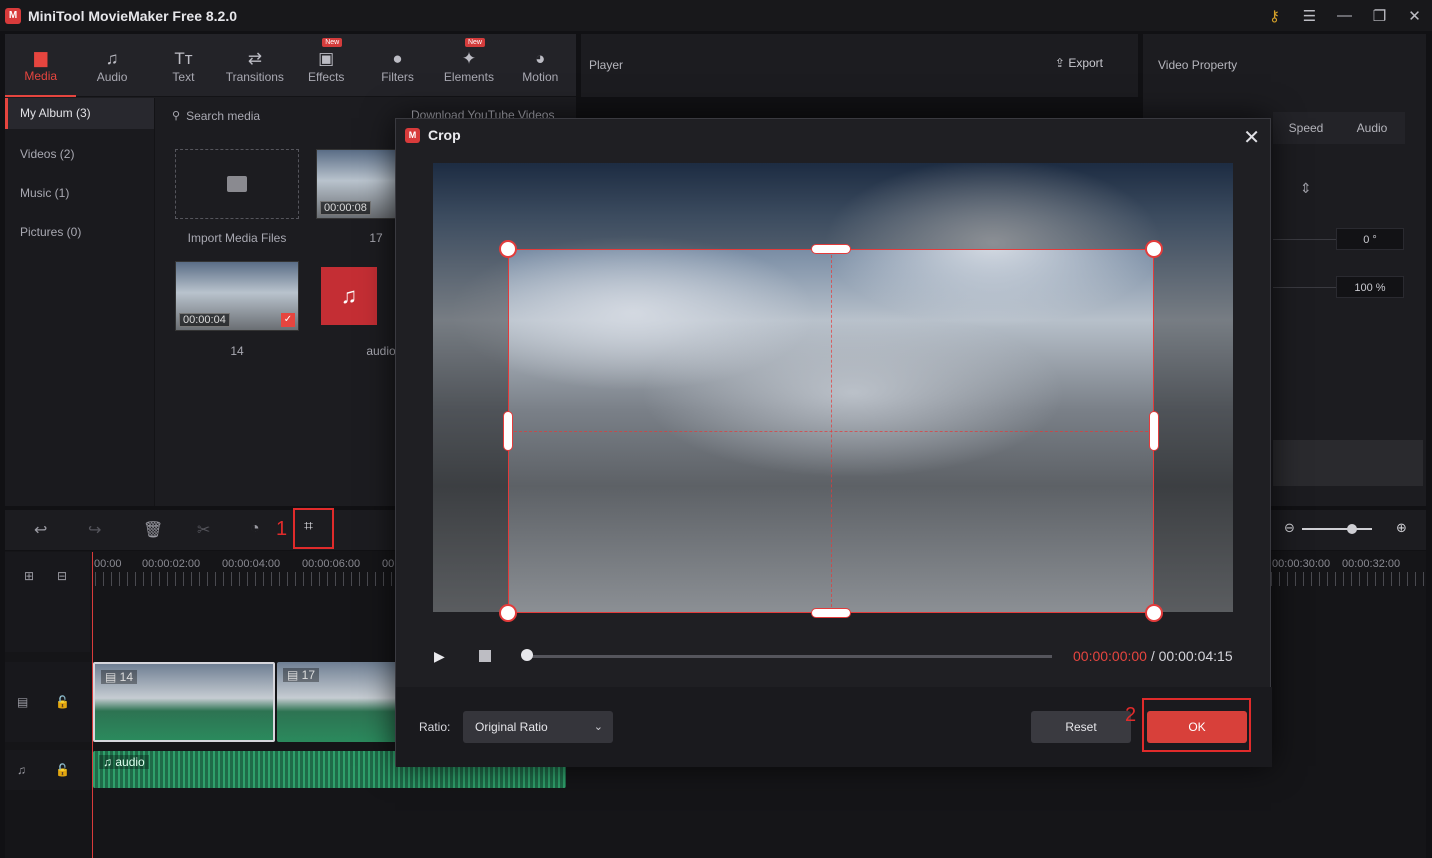 The image size is (1432, 858). What do you see at coordinates (789, 656) in the screenshot?
I see `seek-bar` at bounding box center [789, 656].